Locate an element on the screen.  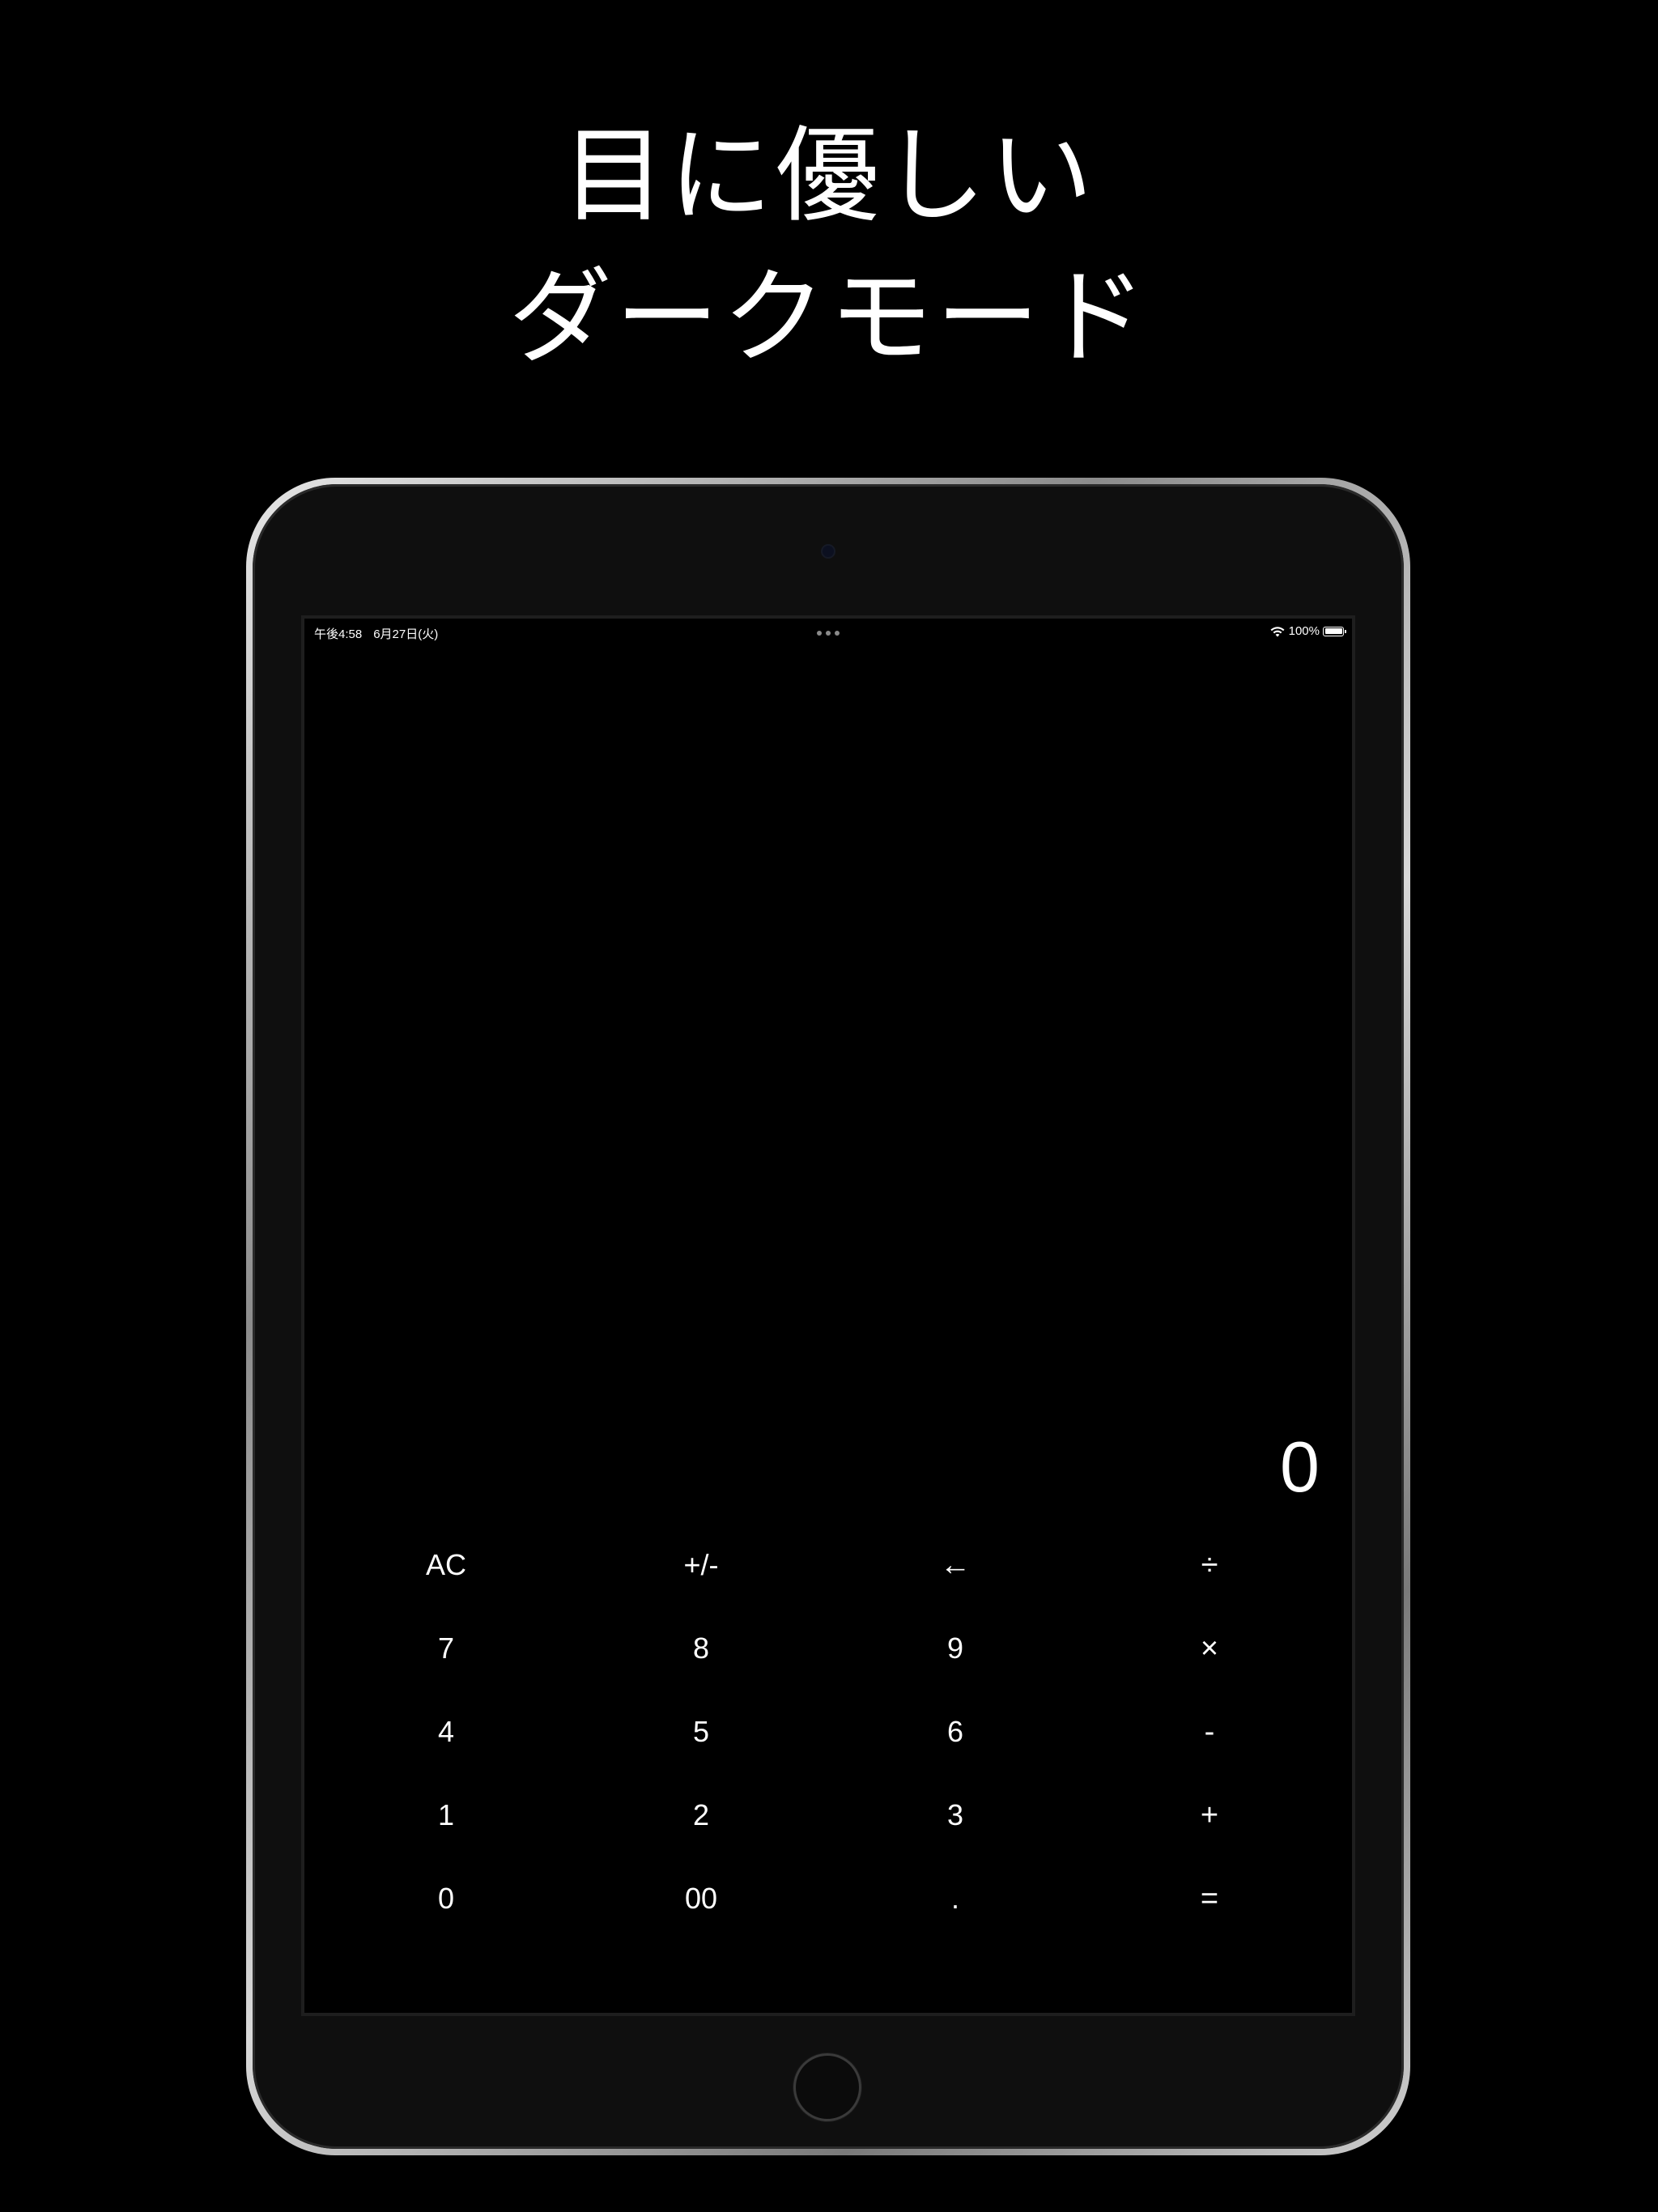
status-bar: 午後4:58 6月27日(火) 100% is located at coordinates (828, 632).